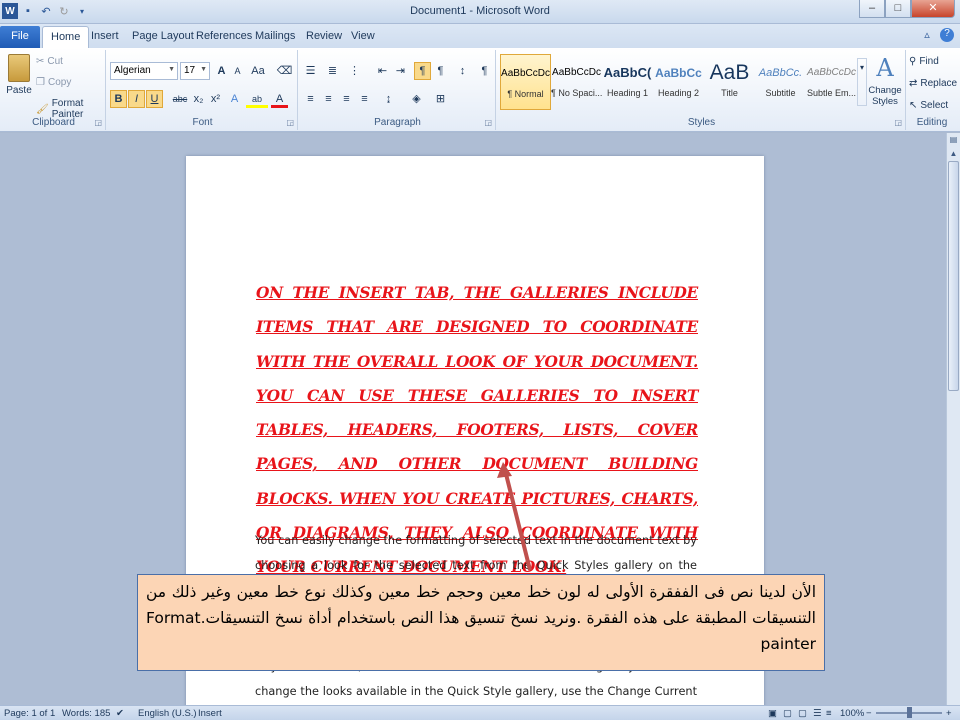 Image resolution: width=960 pixels, height=720 pixels. What do you see at coordinates (928, 105) in the screenshot?
I see `select-button: ↖ Select` at bounding box center [928, 105].